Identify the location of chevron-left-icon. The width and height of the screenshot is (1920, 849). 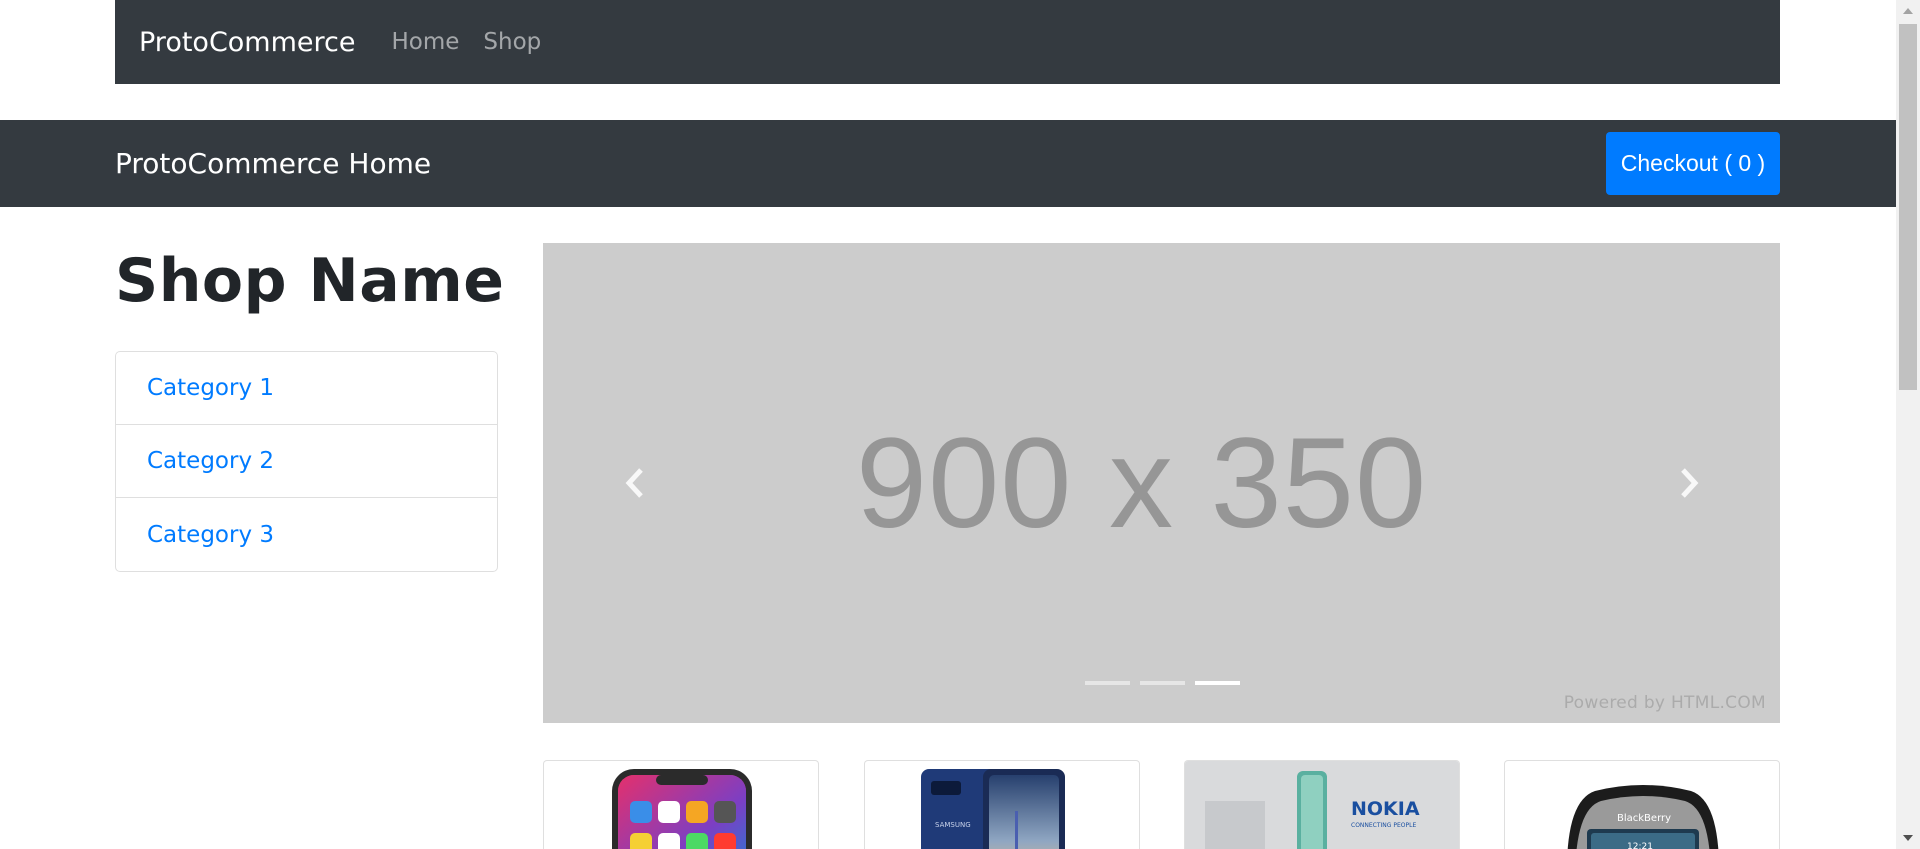
(634, 483).